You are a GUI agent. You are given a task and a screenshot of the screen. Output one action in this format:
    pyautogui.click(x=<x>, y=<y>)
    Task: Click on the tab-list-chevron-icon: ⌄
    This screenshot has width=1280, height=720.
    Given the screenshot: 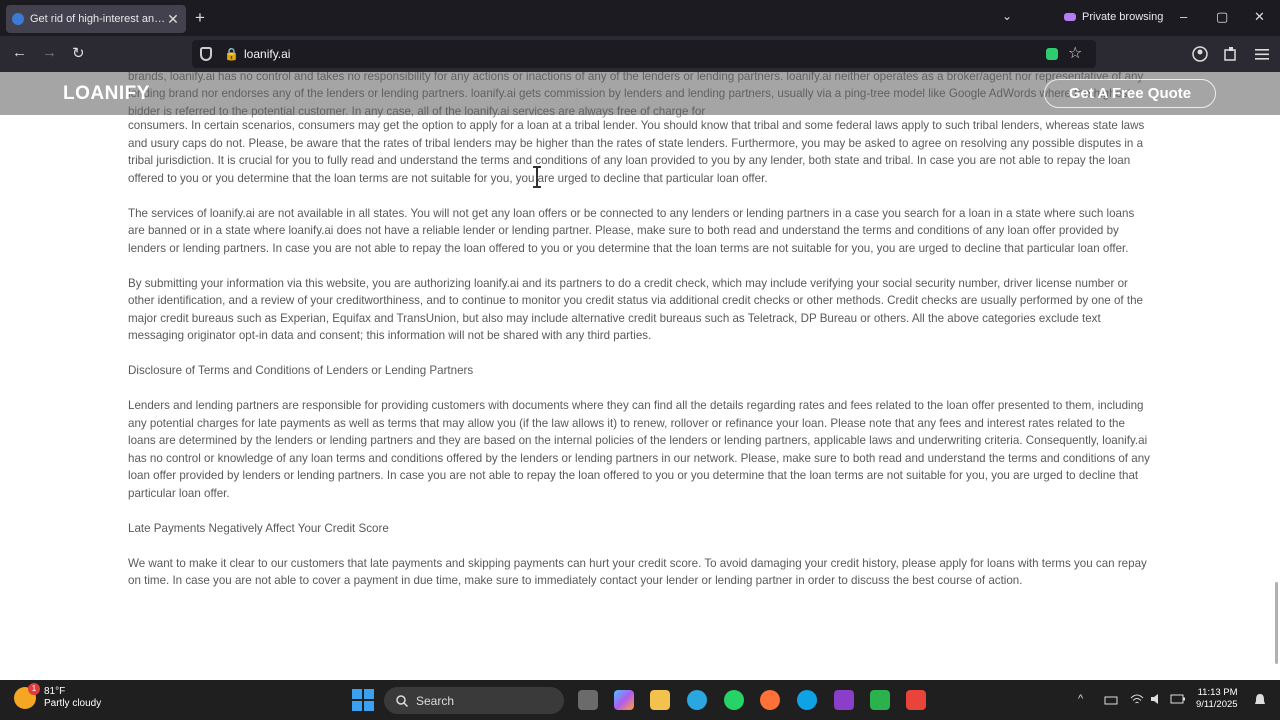 What is the action you would take?
    pyautogui.click(x=1007, y=16)
    